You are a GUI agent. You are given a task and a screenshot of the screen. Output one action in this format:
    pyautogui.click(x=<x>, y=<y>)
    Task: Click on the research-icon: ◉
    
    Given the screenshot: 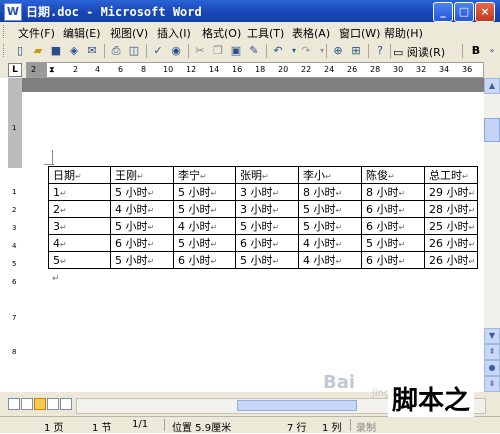 What is the action you would take?
    pyautogui.click(x=176, y=51)
    